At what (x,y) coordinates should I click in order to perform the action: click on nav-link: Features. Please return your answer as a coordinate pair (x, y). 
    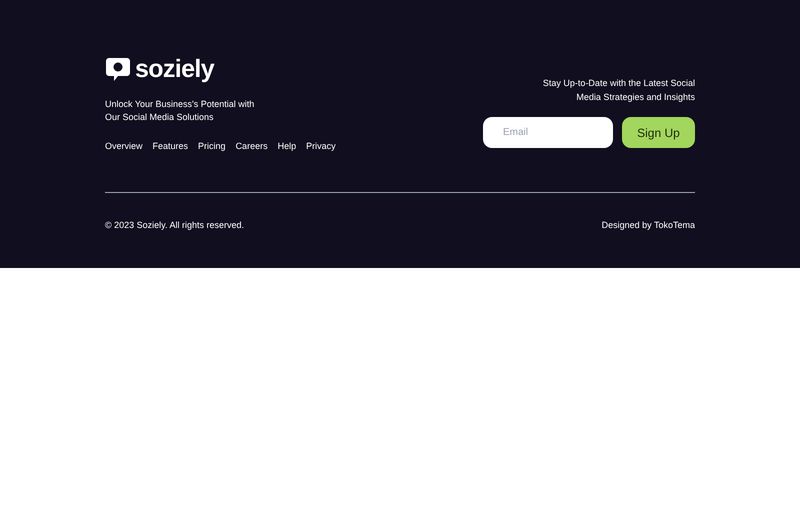
    Looking at the image, I should click on (170, 147).